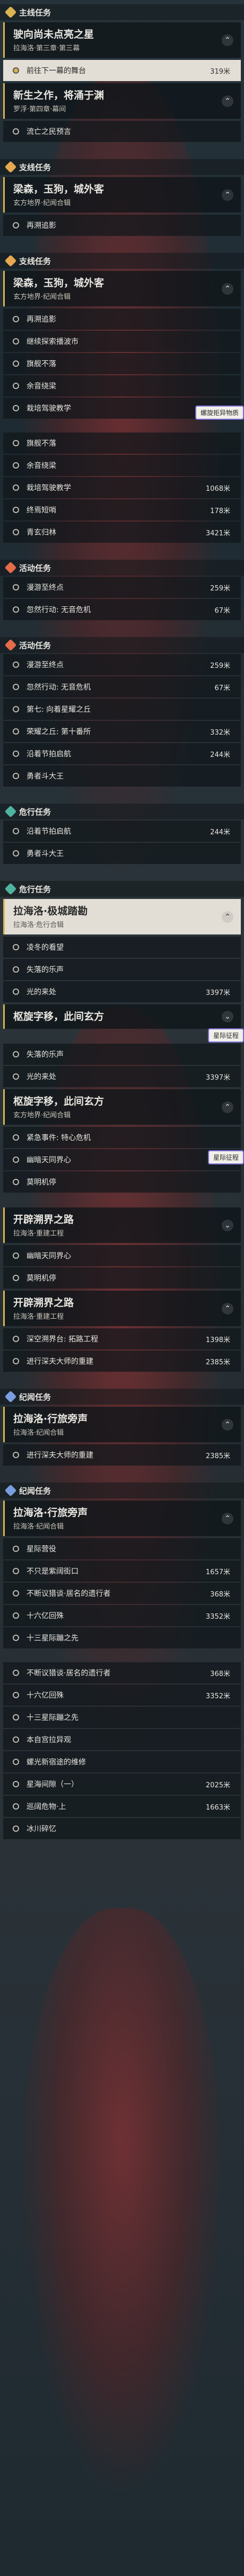  What do you see at coordinates (42, 466) in the screenshot?
I see `quest-label: 余音绕梁` at bounding box center [42, 466].